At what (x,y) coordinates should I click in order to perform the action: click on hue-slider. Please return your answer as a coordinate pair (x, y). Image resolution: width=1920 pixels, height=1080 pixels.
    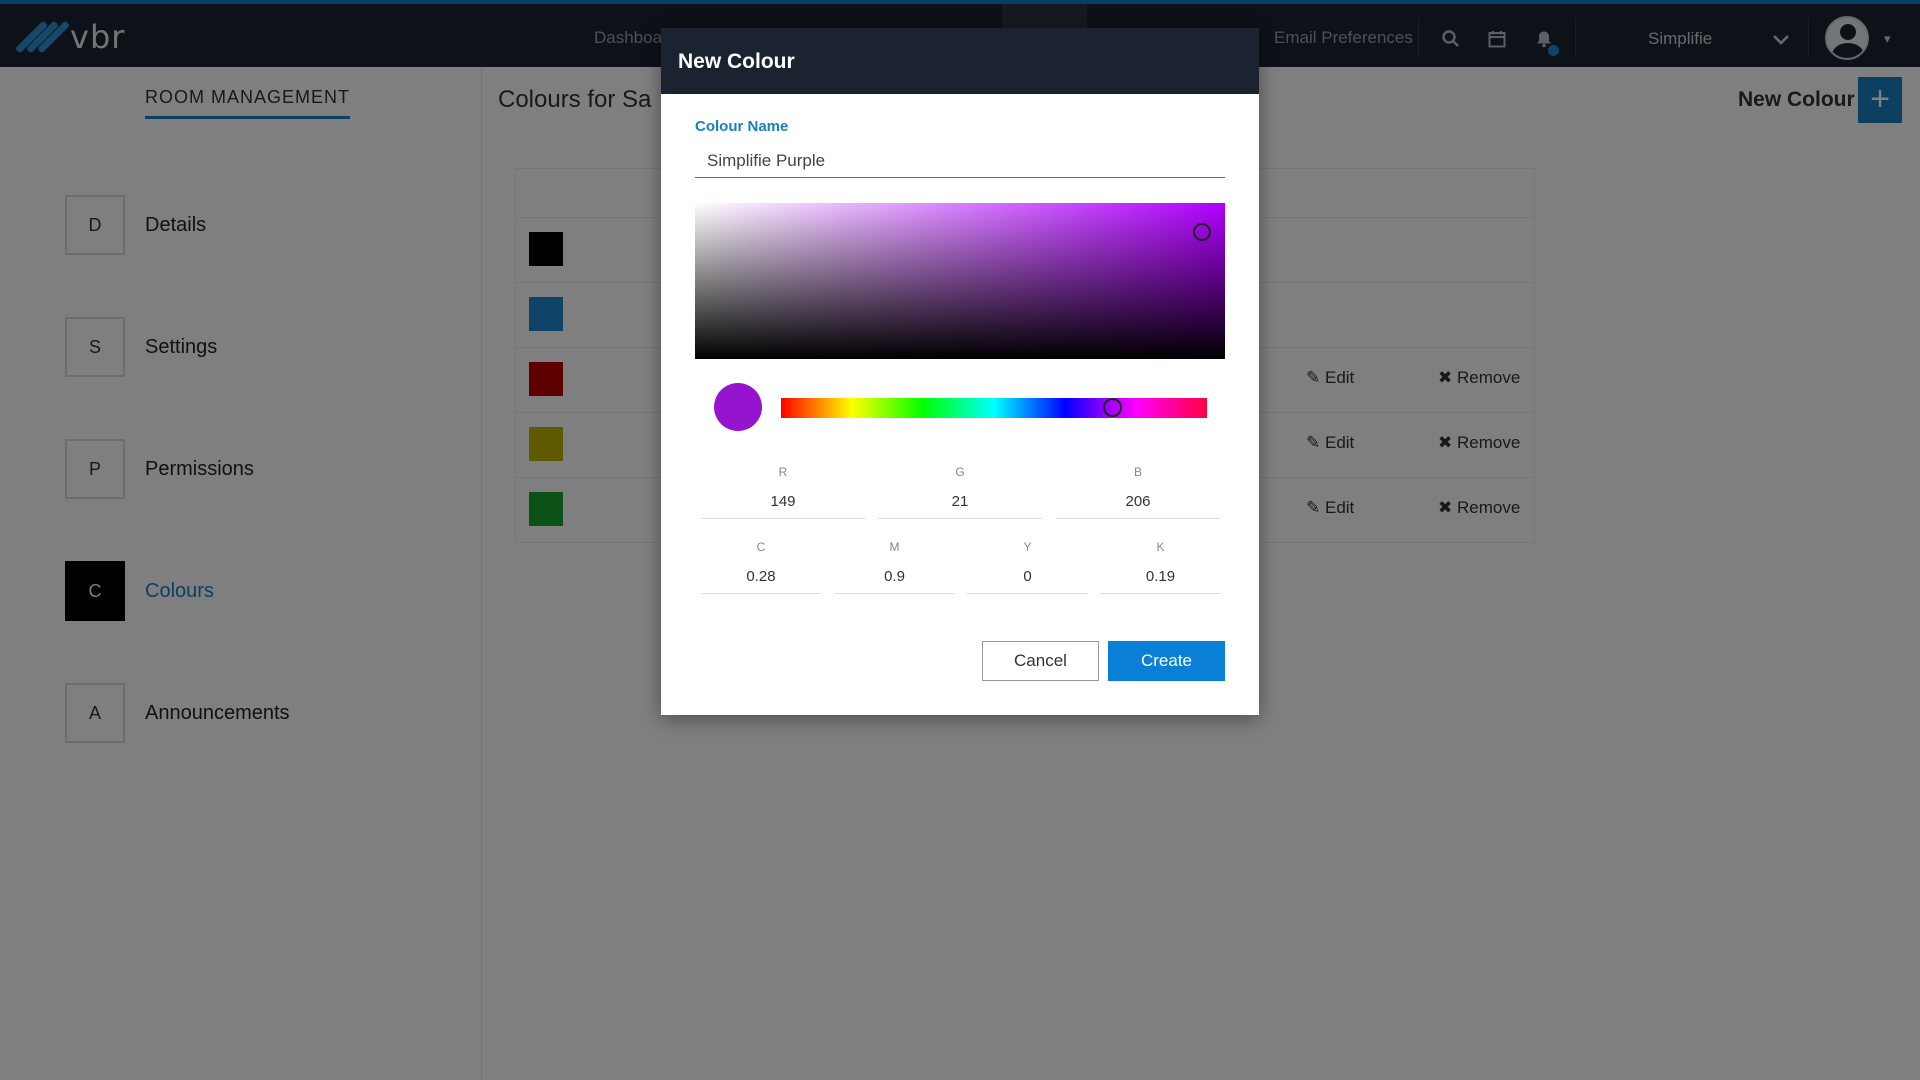
    Looking at the image, I should click on (994, 408).